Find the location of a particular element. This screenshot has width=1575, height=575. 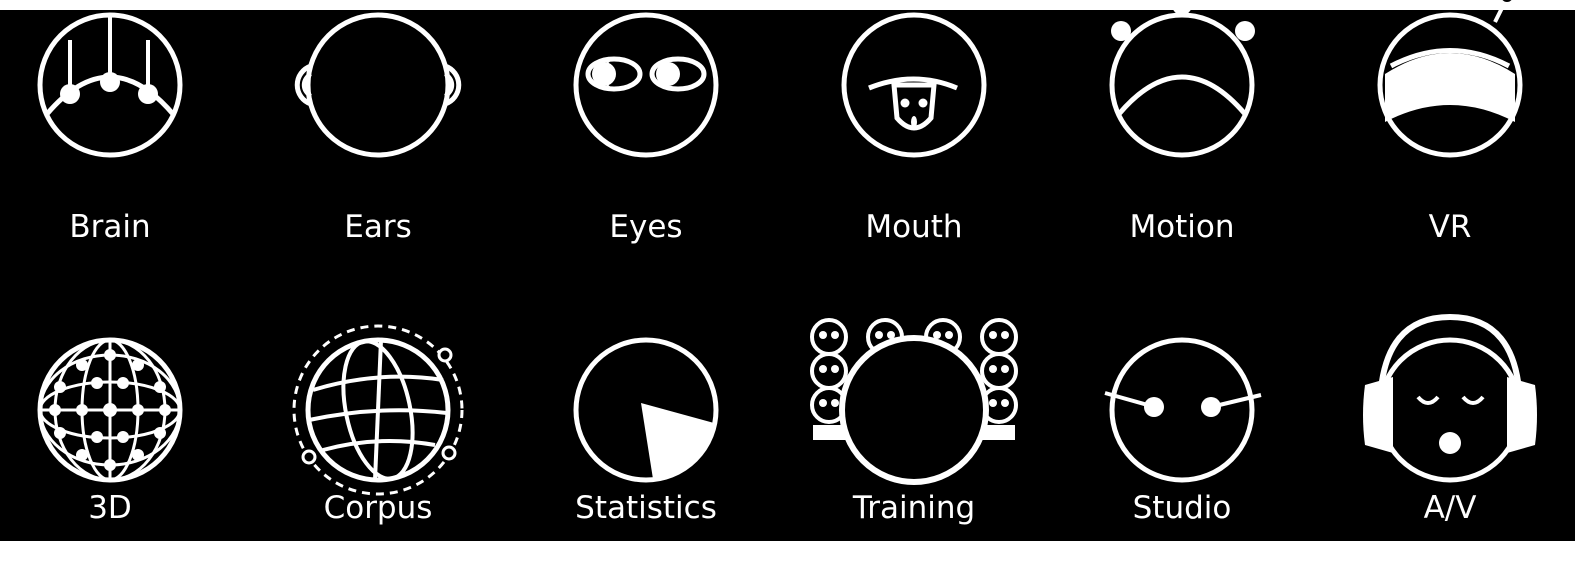

vr-label: VR is located at coordinates (1450, 227).